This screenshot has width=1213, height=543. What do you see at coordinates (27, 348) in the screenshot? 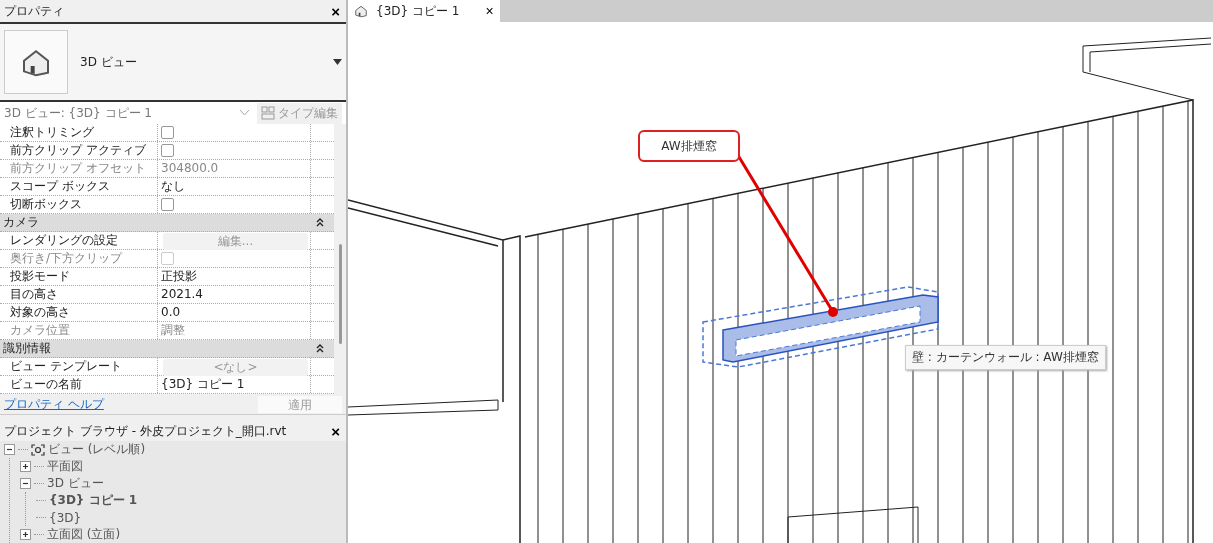
I see `section-title: 識別情報` at bounding box center [27, 348].